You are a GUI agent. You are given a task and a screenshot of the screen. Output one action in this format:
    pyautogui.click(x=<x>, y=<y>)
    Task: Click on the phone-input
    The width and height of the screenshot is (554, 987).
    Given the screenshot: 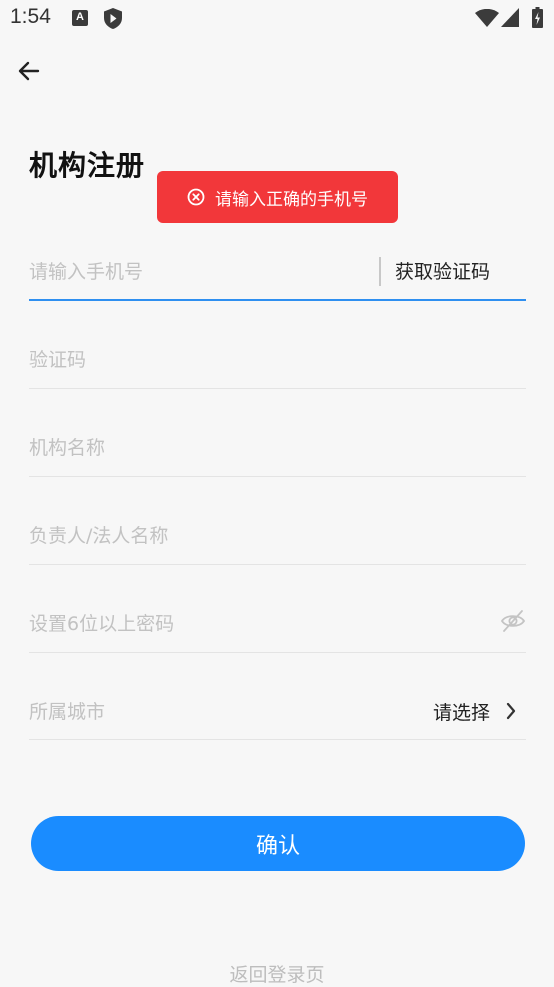 What is the action you would take?
    pyautogui.click(x=199, y=272)
    